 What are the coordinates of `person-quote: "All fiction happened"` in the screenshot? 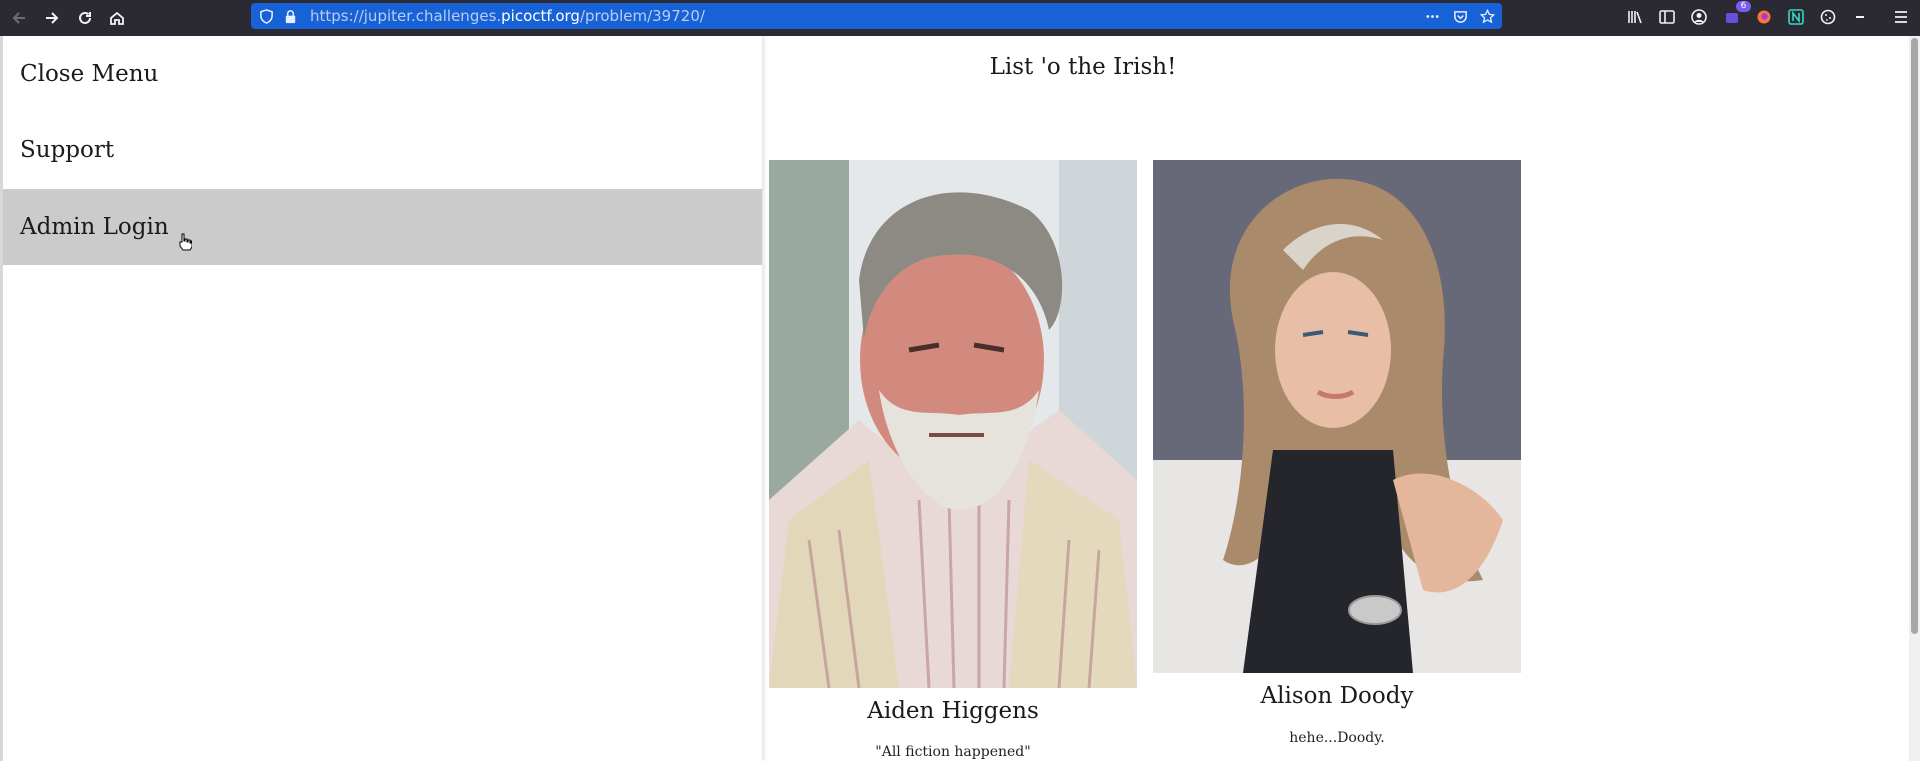 It's located at (953, 752).